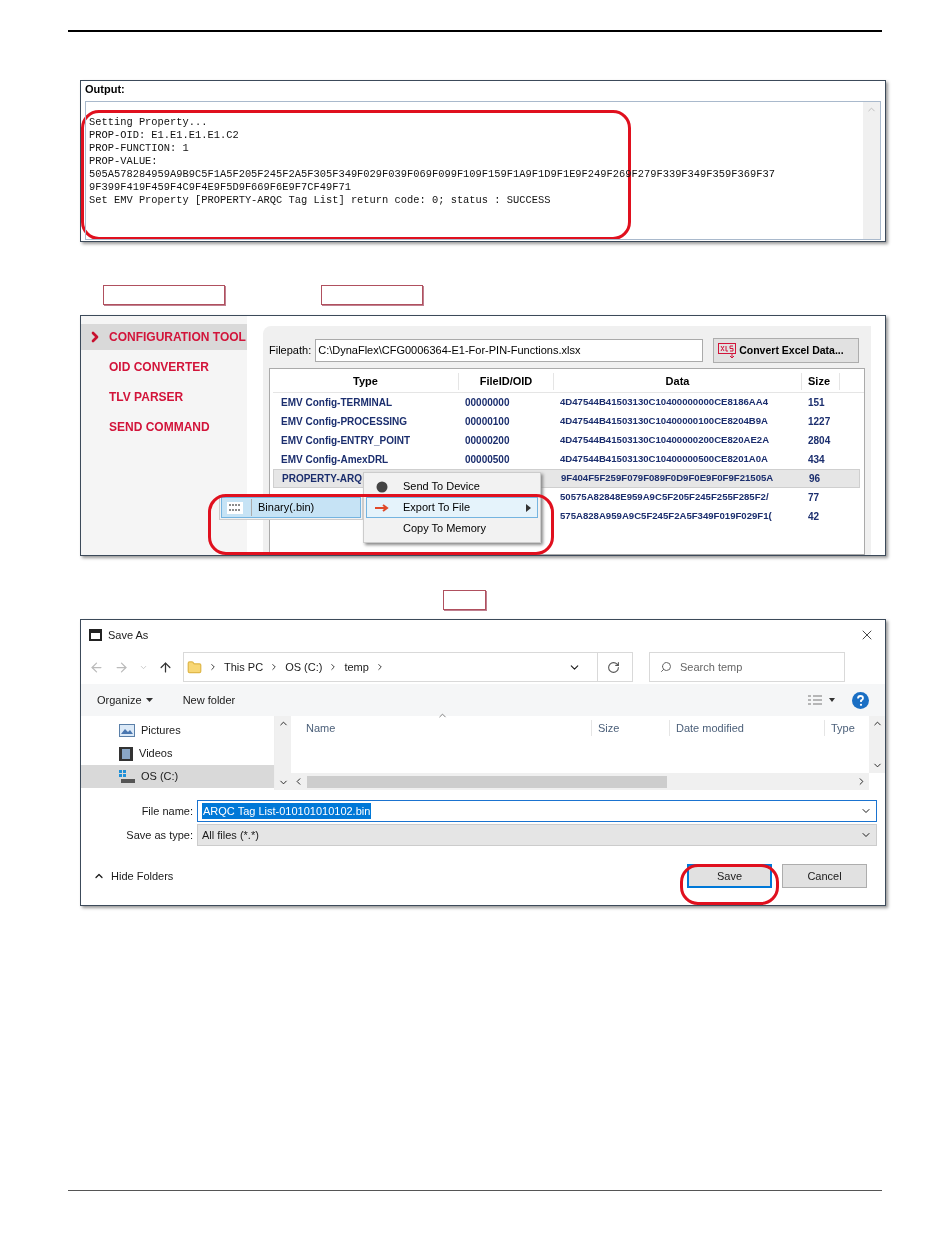 The image size is (950, 1260). What do you see at coordinates (322, 478) in the screenshot?
I see `table-cell: PROPERTY-ARQ` at bounding box center [322, 478].